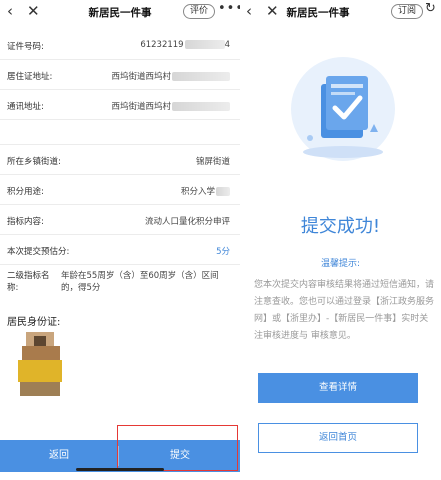  I want to click on row-value: 流动人口量化积分申评, so click(187, 222).